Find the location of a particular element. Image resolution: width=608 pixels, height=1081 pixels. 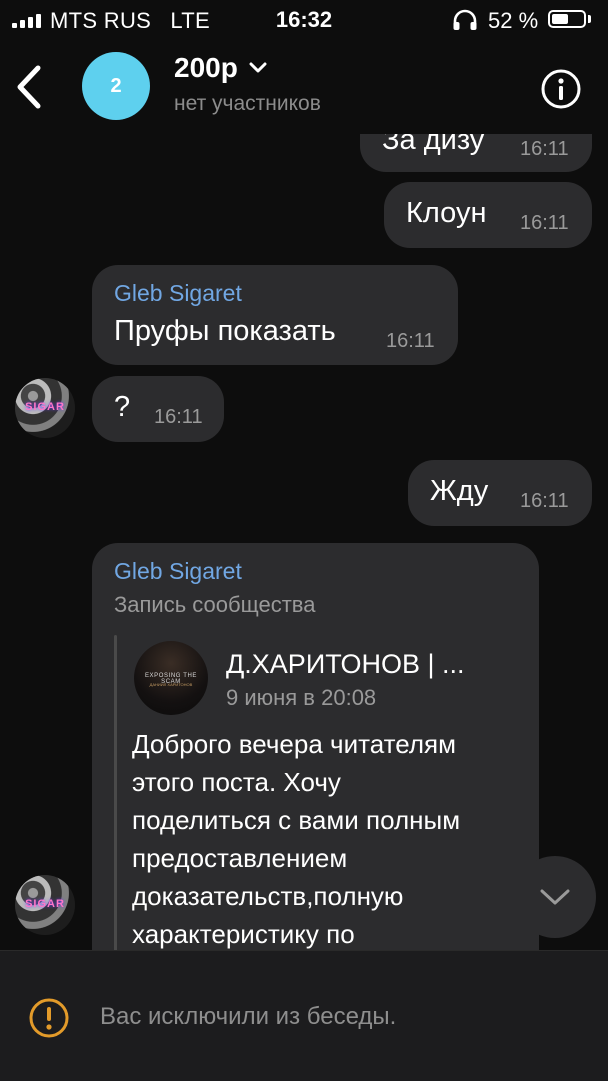

composer-disabled-bar: Вас исключили из беседы. is located at coordinates (304, 1015).